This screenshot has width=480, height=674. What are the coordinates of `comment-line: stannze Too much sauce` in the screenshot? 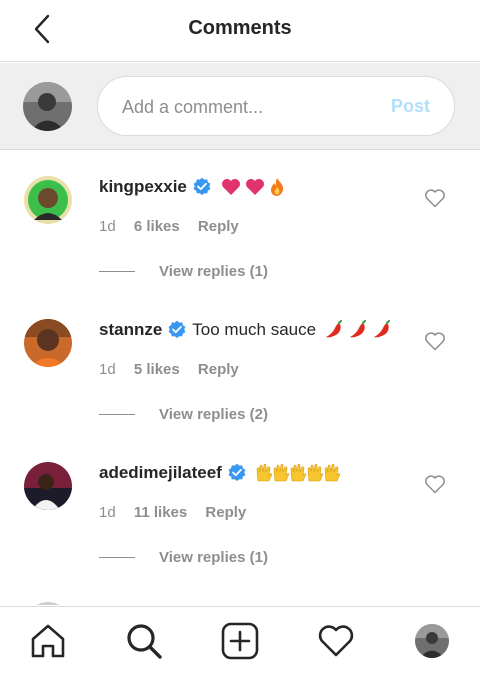 It's located at (245, 330).